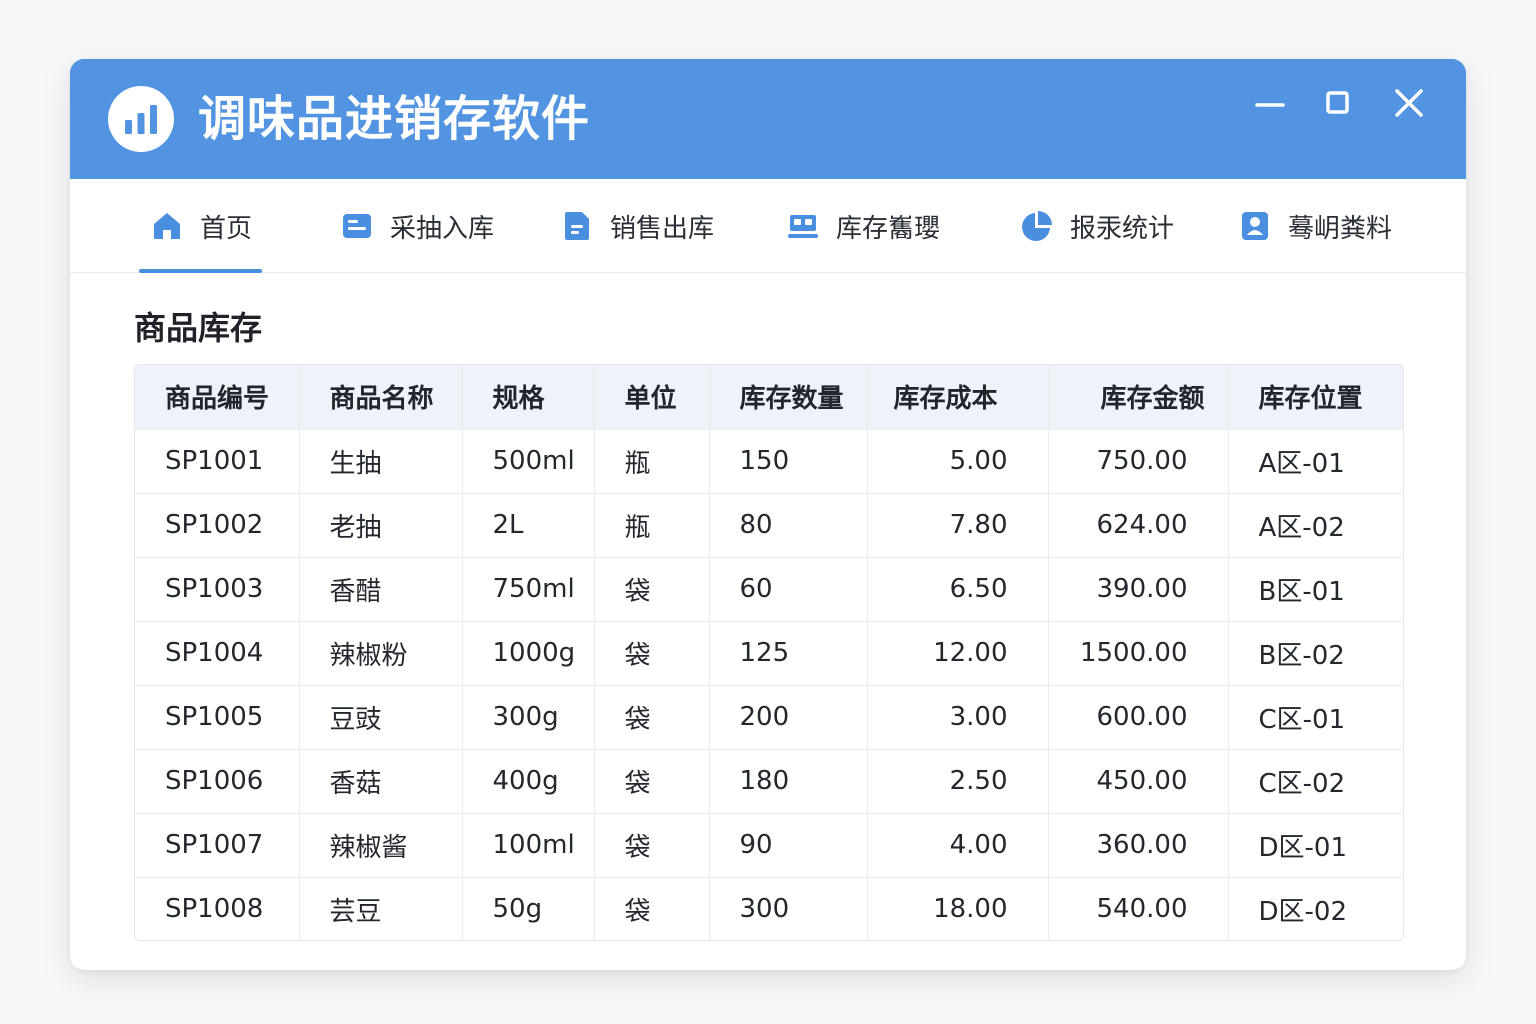 This screenshot has height=1024, width=1536. Describe the element at coordinates (217, 397) in the screenshot. I see `column-header: 商品编号` at that location.